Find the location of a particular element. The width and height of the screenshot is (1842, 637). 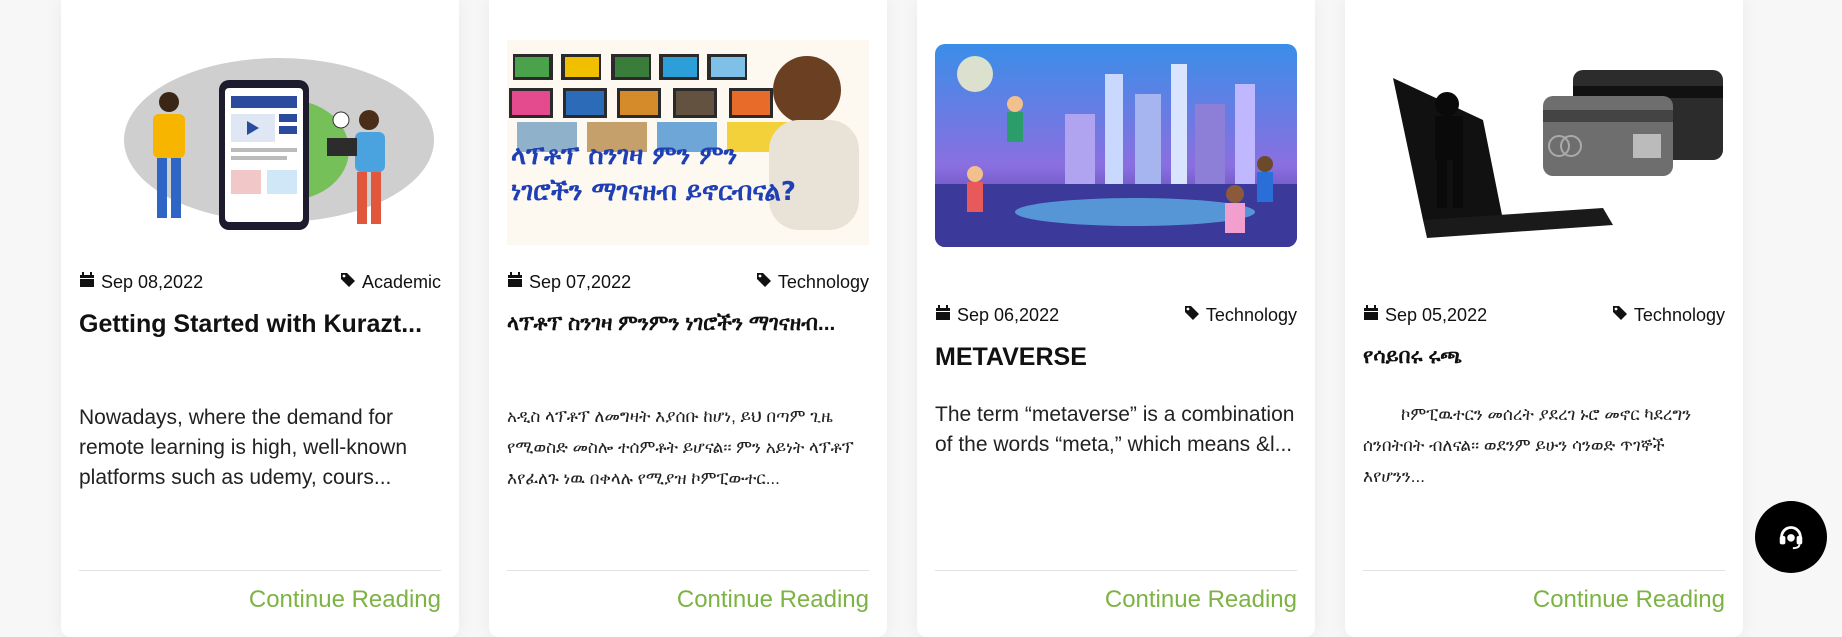

image-caption-line-1: ላፕቶፕ ስንገዛ ምን ምን is located at coordinates (624, 156).